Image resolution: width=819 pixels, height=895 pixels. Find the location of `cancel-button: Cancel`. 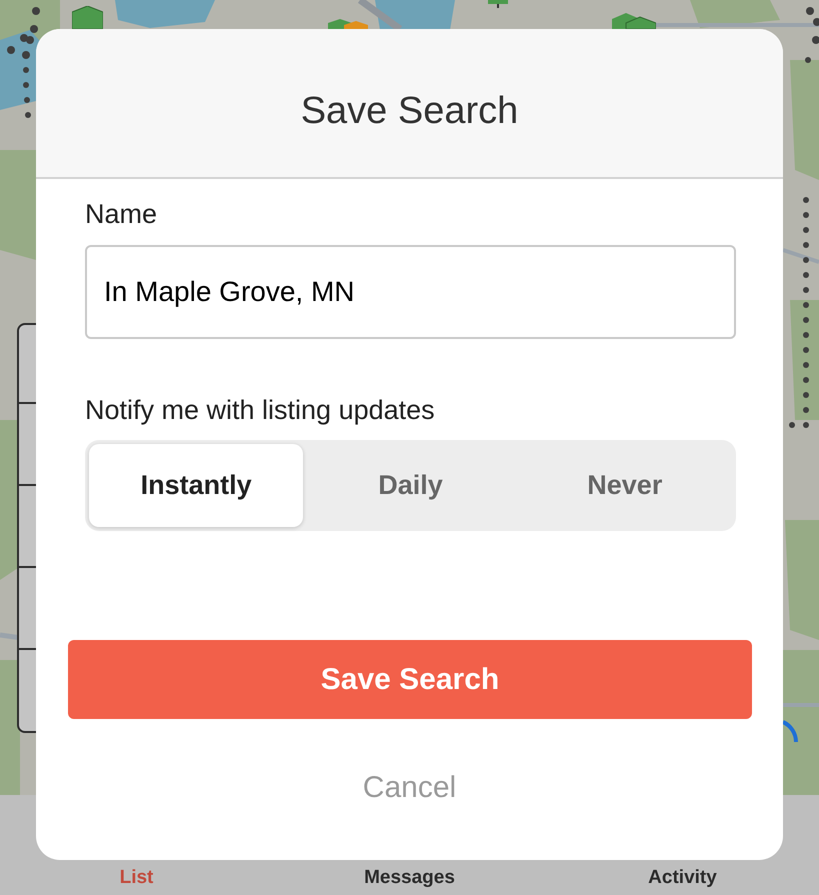

cancel-button: Cancel is located at coordinates (409, 788).